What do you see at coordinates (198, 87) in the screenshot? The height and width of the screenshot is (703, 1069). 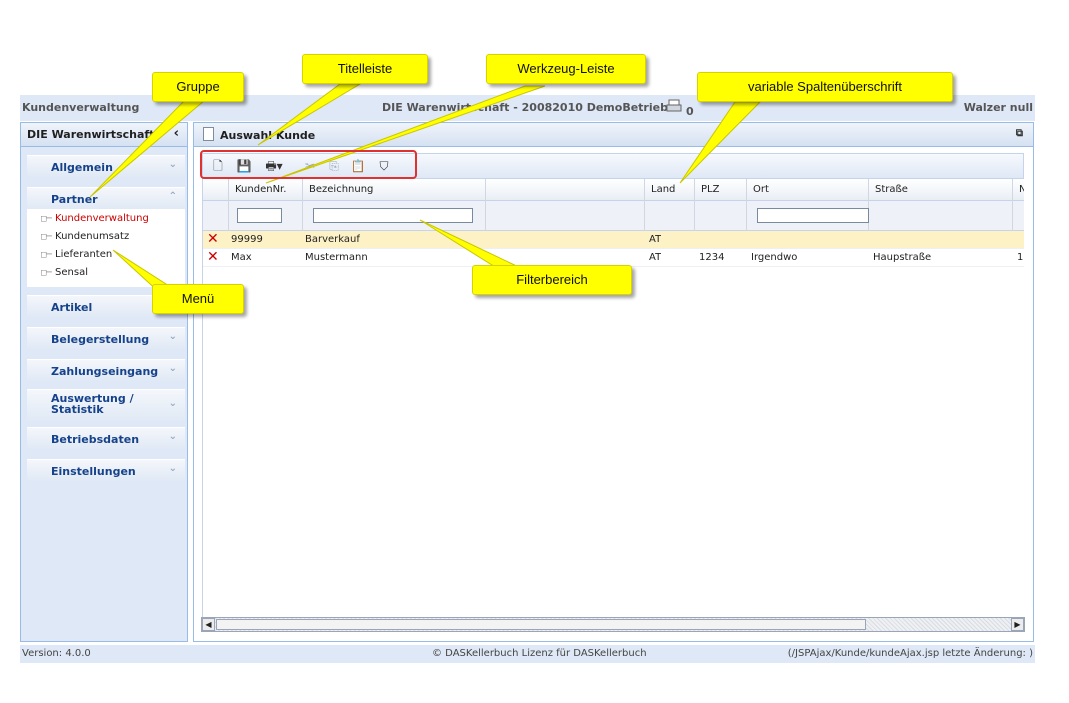 I see `callout-gruppe: Gruppe` at bounding box center [198, 87].